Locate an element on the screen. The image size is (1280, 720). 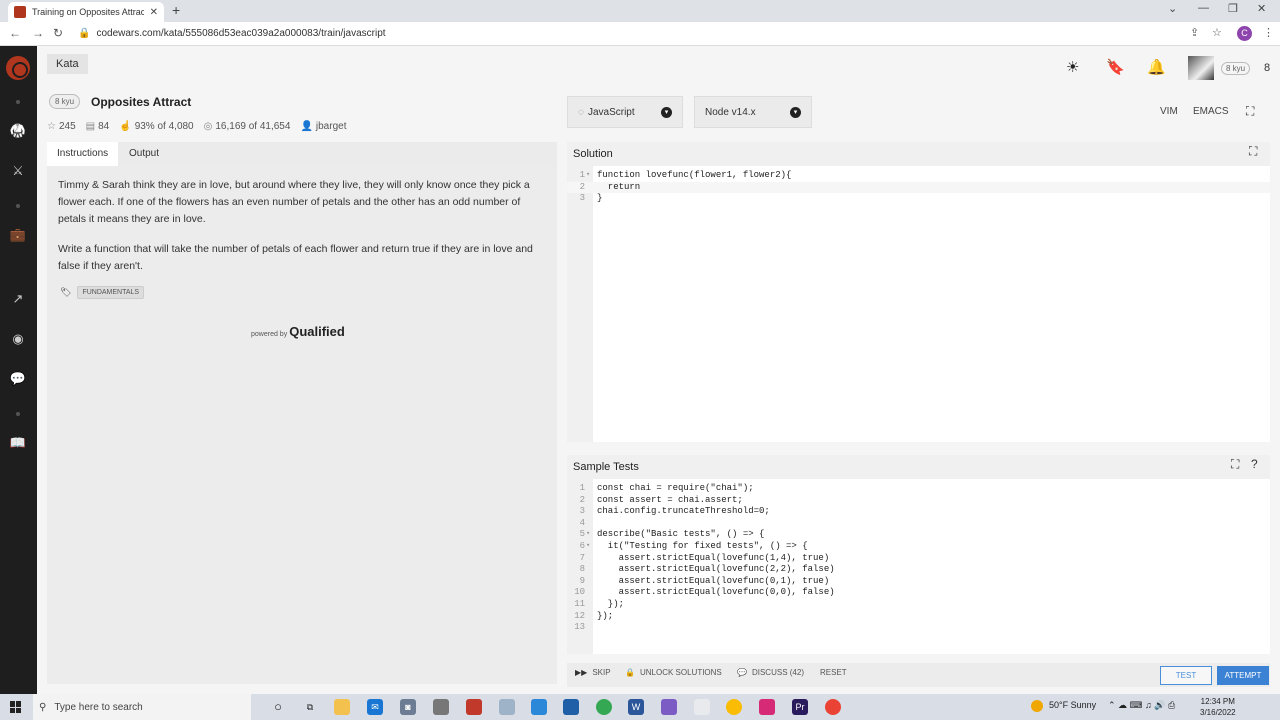
chat-icon: 💬 is located at coordinates (18, 379).